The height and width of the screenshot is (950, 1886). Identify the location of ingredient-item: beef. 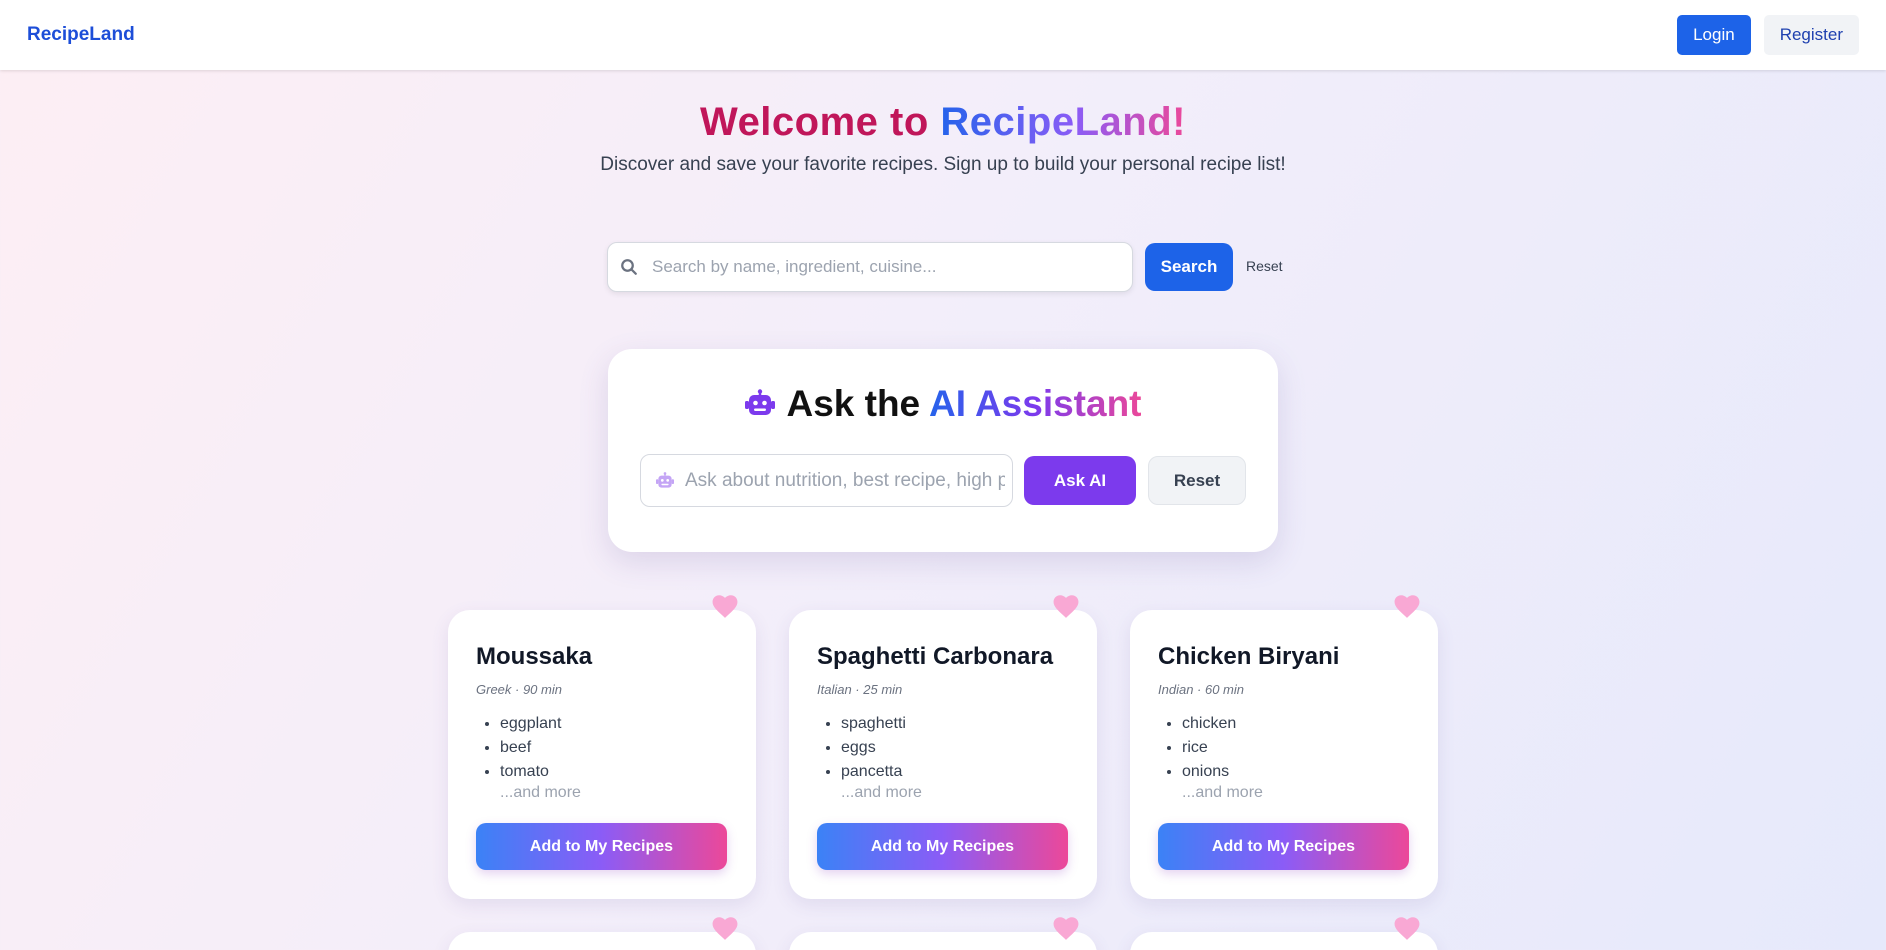
(530, 748).